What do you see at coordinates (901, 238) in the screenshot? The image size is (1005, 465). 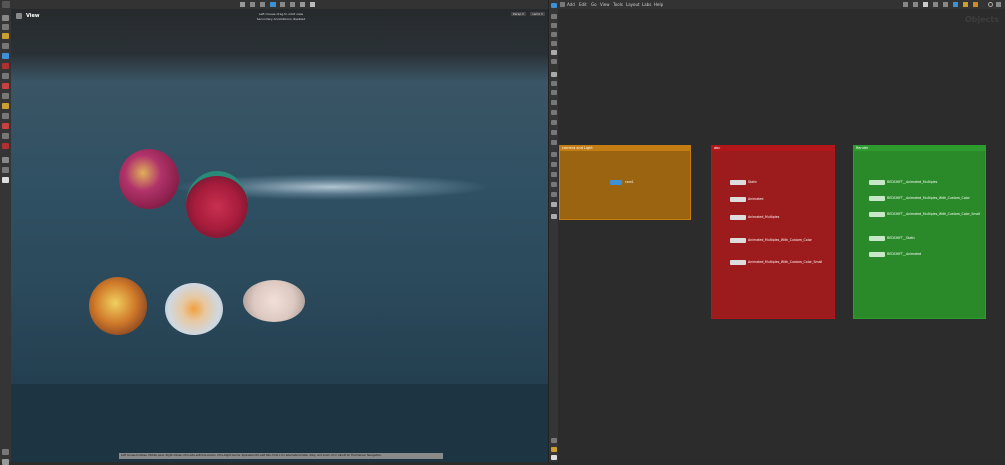 I see `node-label: REDSHIFT__Static` at bounding box center [901, 238].